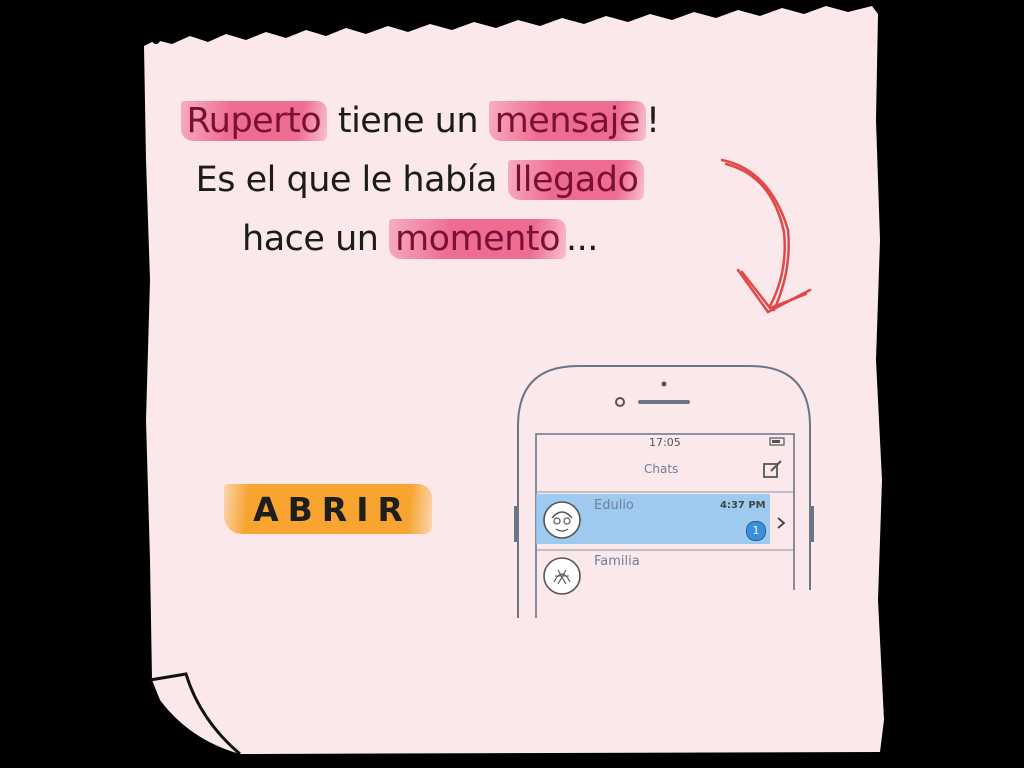  I want to click on phone-illustration: 17:05 Chats Edulio 4:37 PM 1 Familia, so click(664, 490).